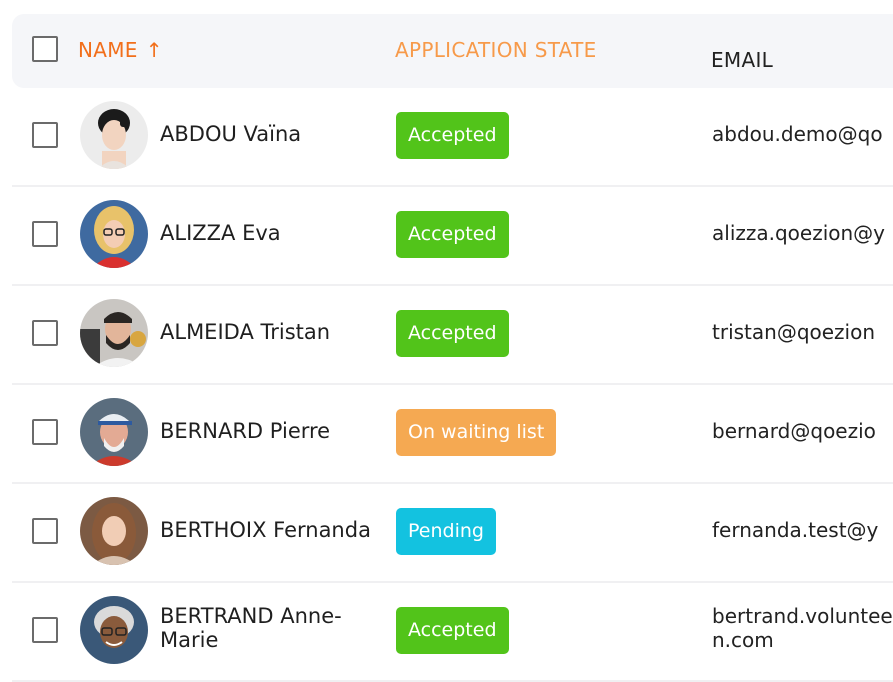 The width and height of the screenshot is (893, 682). I want to click on woman-long-hair-avatar, so click(114, 531).